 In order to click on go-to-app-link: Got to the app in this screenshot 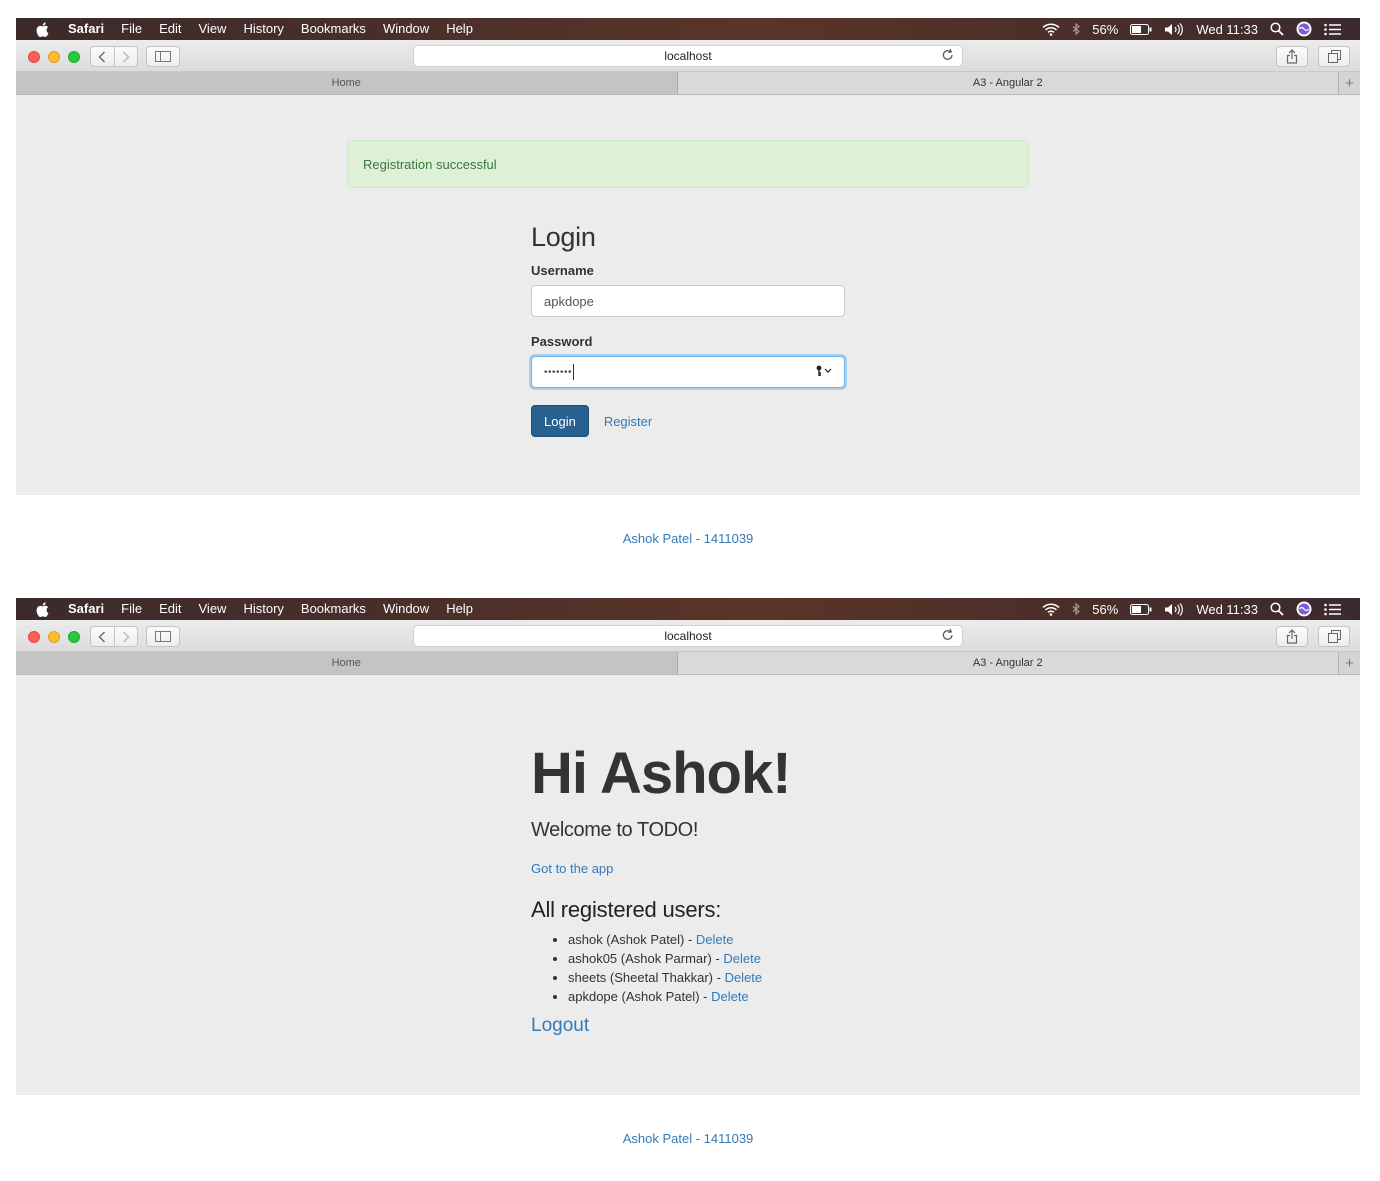, I will do `click(781, 868)`.